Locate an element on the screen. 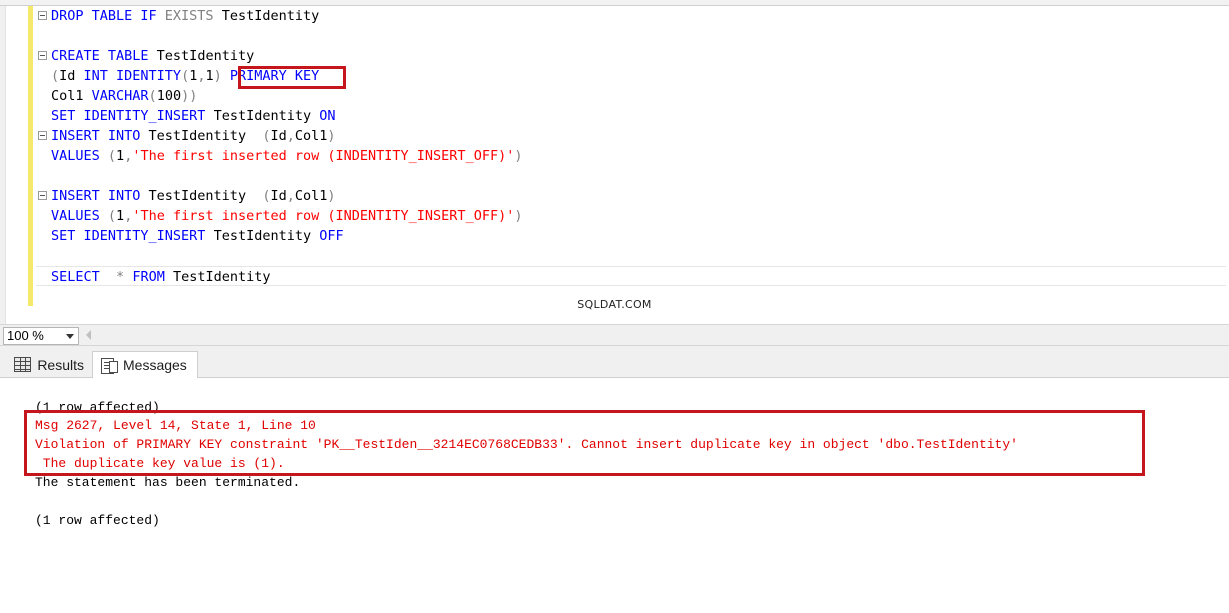 This screenshot has height=613, width=1229. code-line: DROP TABLE IF EXISTS TestIdentity is located at coordinates (631, 16).